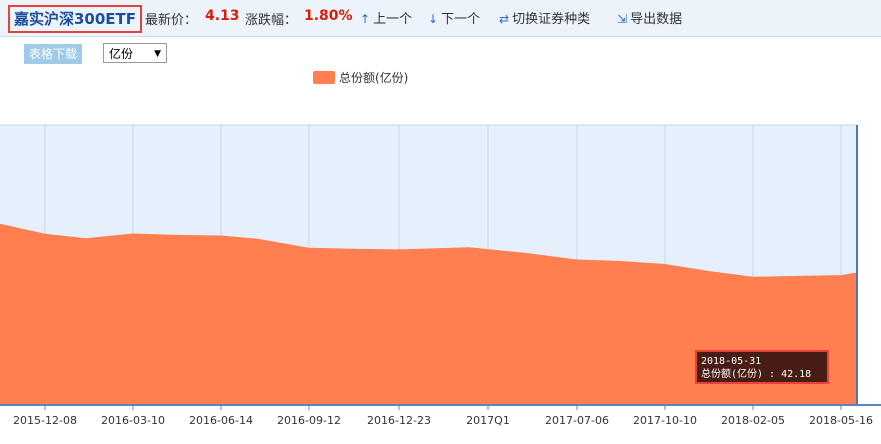  What do you see at coordinates (309, 420) in the screenshot?
I see `x-tick-label: 2016-09-12` at bounding box center [309, 420].